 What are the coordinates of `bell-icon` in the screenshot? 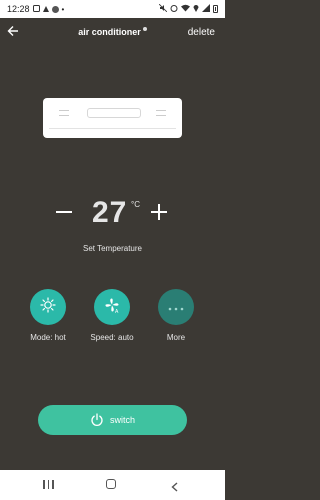 It's located at (45, 9).